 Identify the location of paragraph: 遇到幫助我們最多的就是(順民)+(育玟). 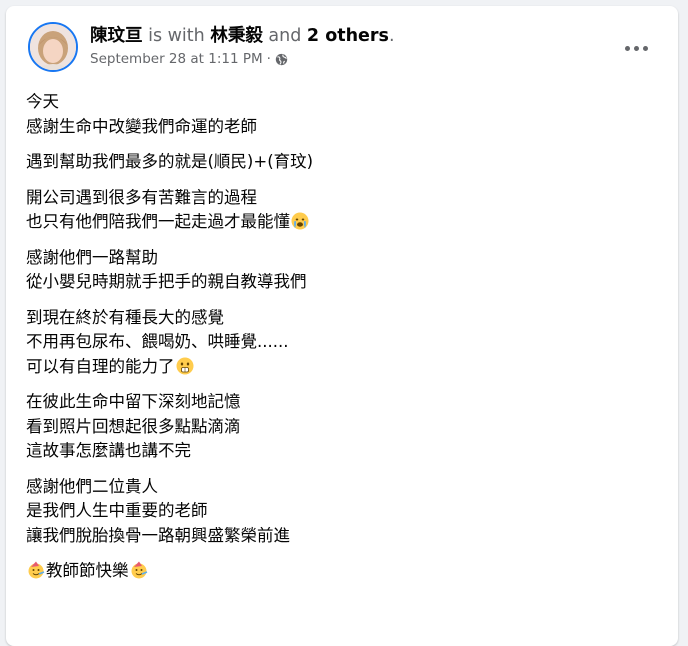
(342, 162).